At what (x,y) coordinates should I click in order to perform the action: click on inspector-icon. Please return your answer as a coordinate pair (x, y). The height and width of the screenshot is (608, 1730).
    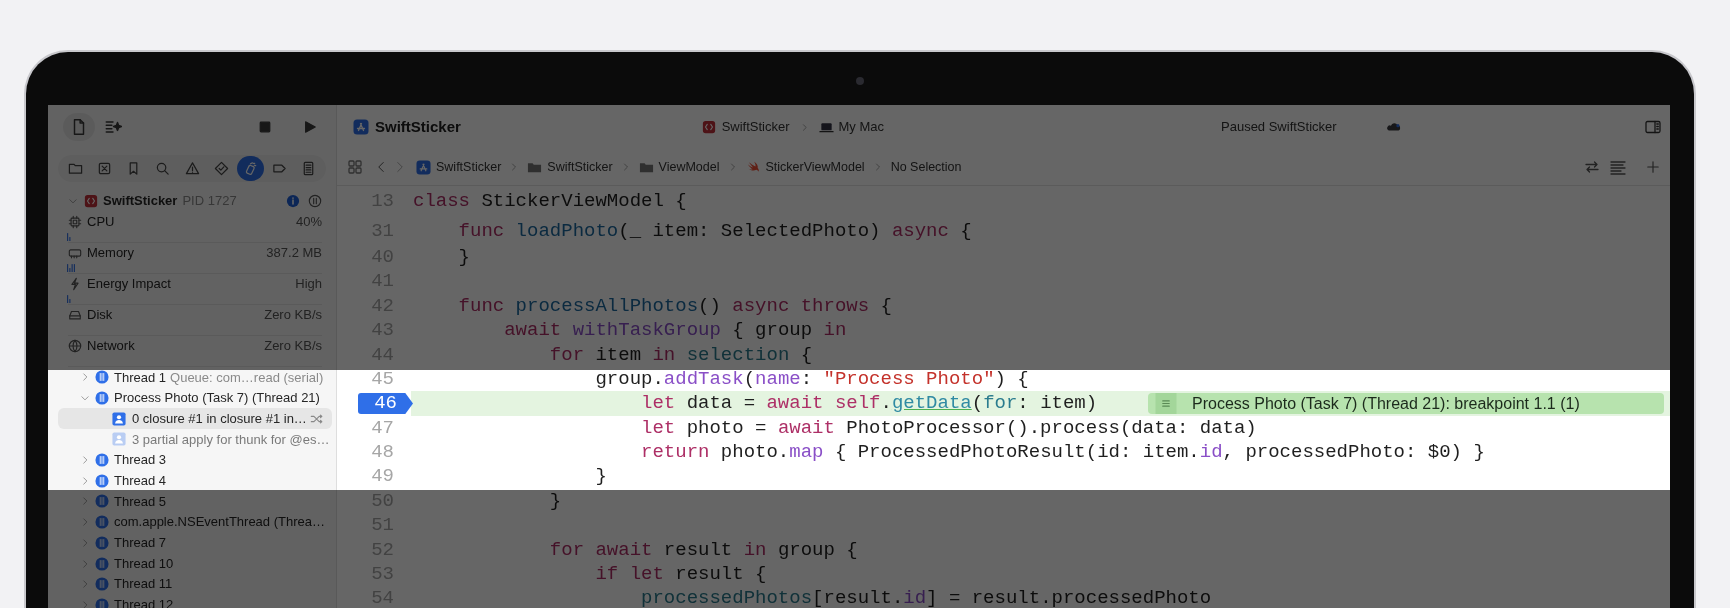
    Looking at the image, I should click on (1653, 127).